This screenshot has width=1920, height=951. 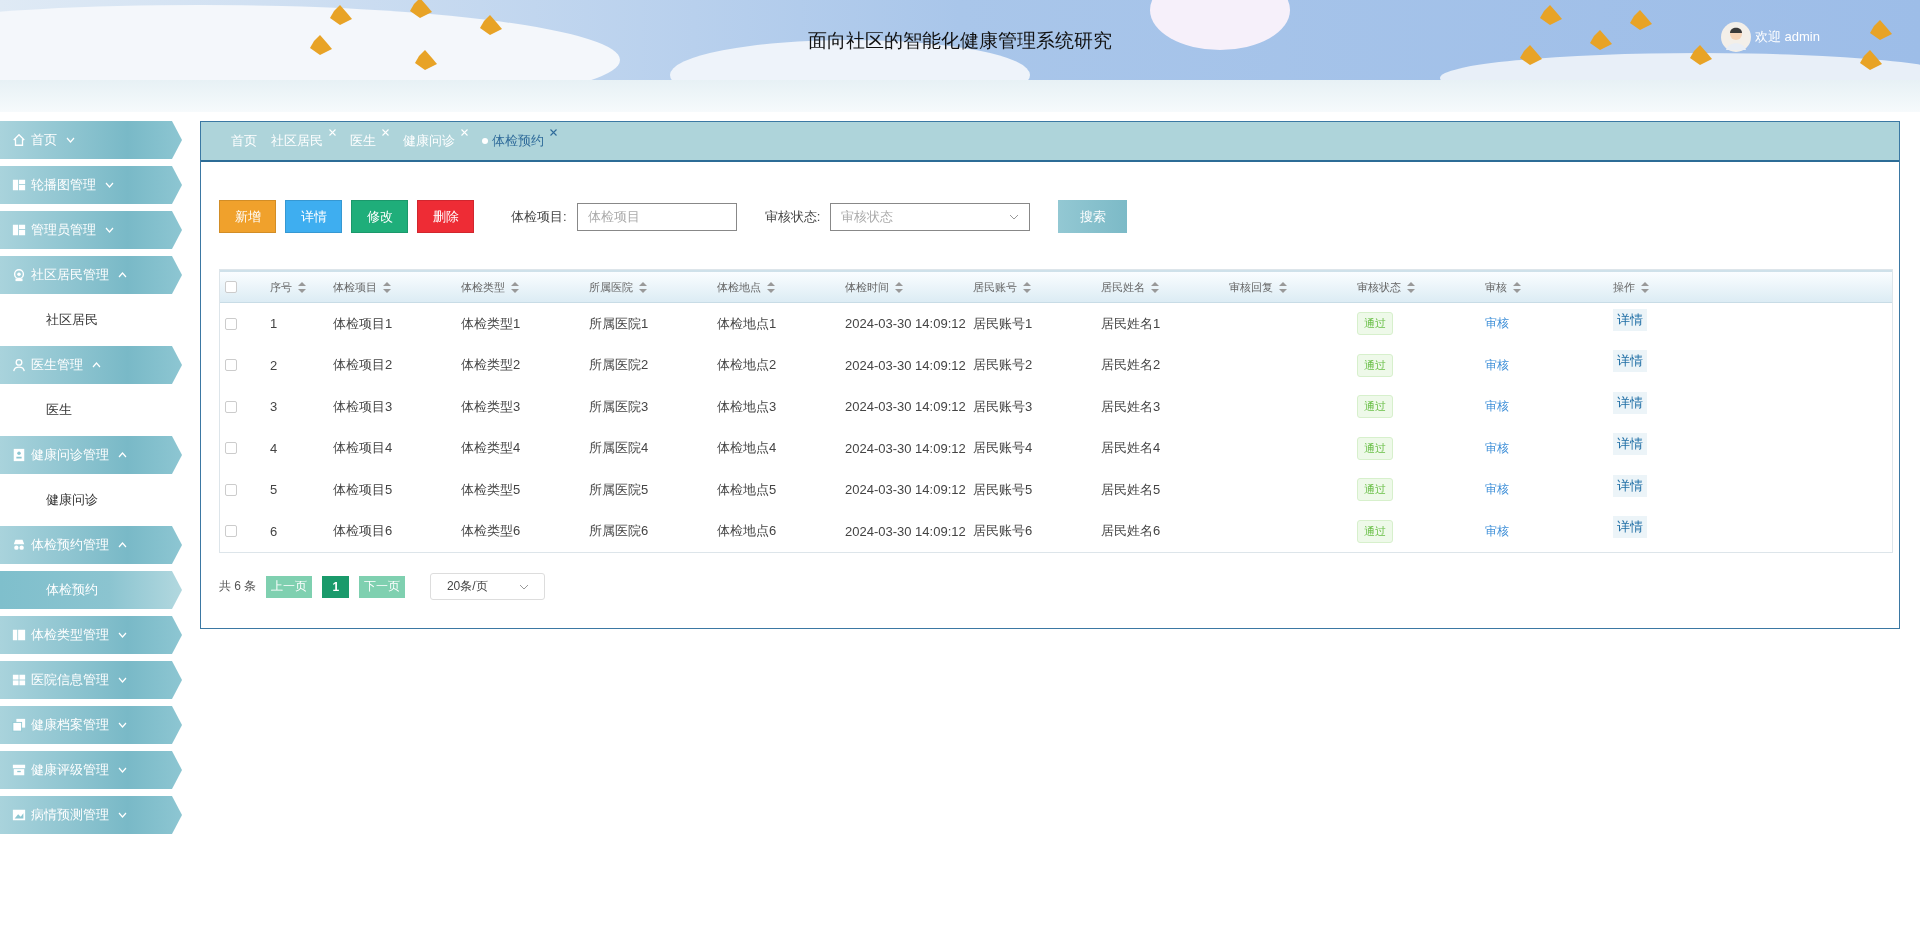 What do you see at coordinates (1496, 287) in the screenshot?
I see `column-header: 审核` at bounding box center [1496, 287].